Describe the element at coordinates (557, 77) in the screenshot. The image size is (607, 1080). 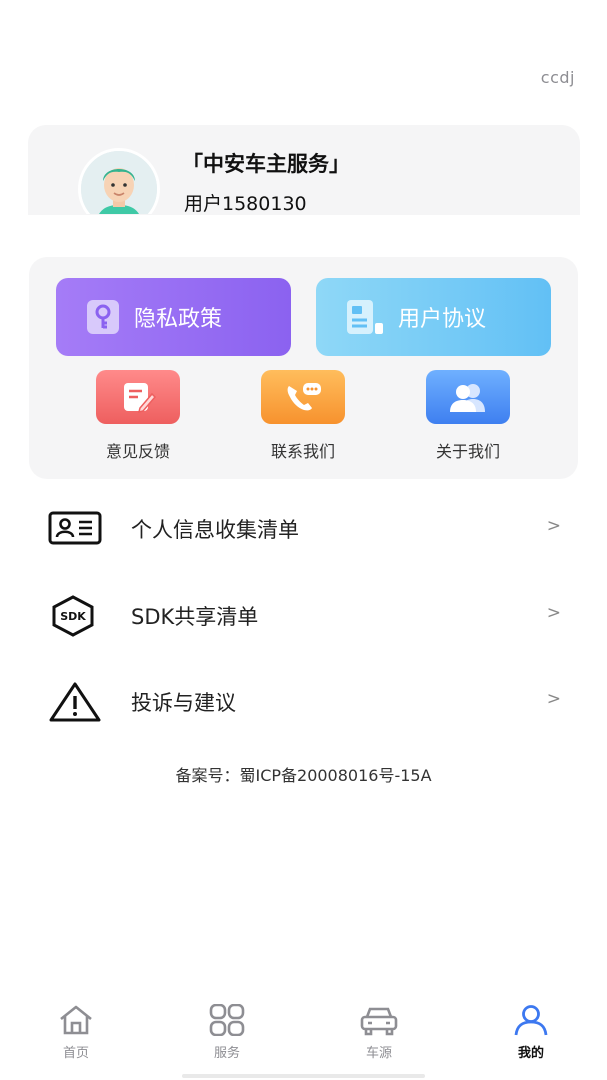
I see `top-right-label: ccdj` at that location.